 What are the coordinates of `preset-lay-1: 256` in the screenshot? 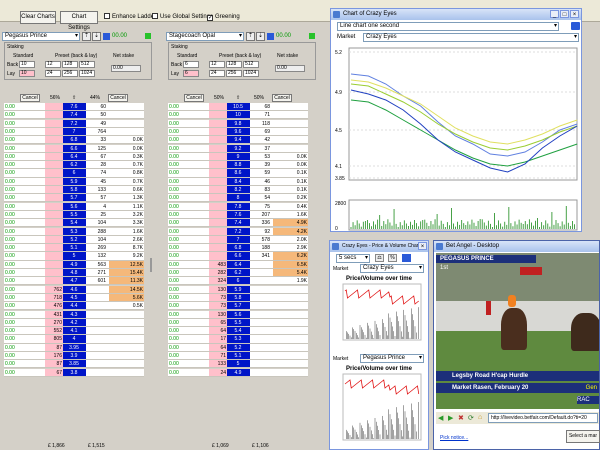 It's located at (234, 73).